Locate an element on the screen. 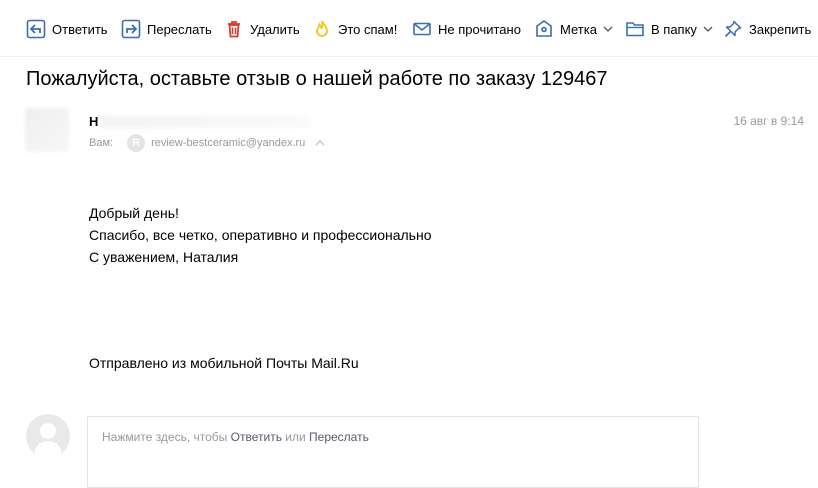 This screenshot has height=488, width=818. forward-arrow-icon is located at coordinates (131, 29).